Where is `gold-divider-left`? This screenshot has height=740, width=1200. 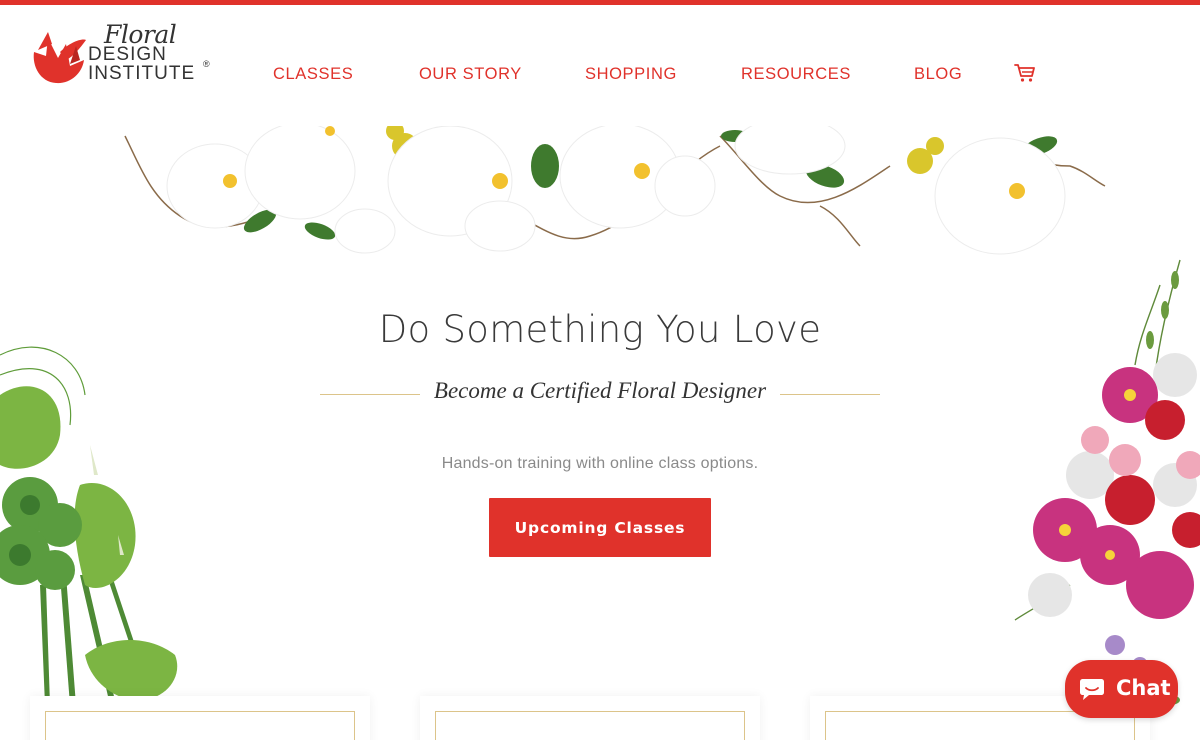
gold-divider-left is located at coordinates (370, 394).